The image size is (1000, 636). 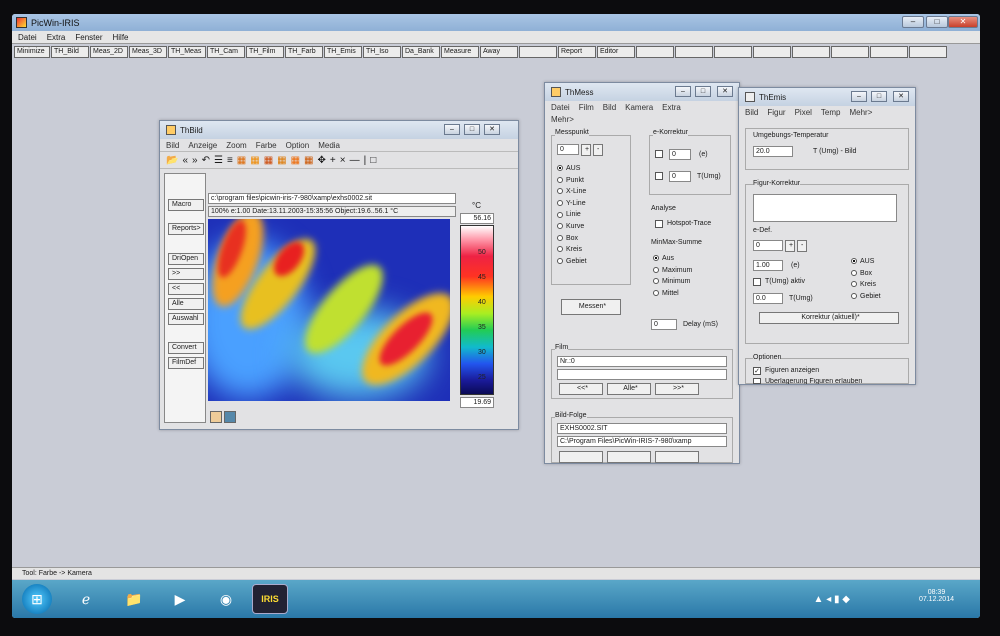 I want to click on minmax-mittel: Mittel, so click(x=672, y=294).